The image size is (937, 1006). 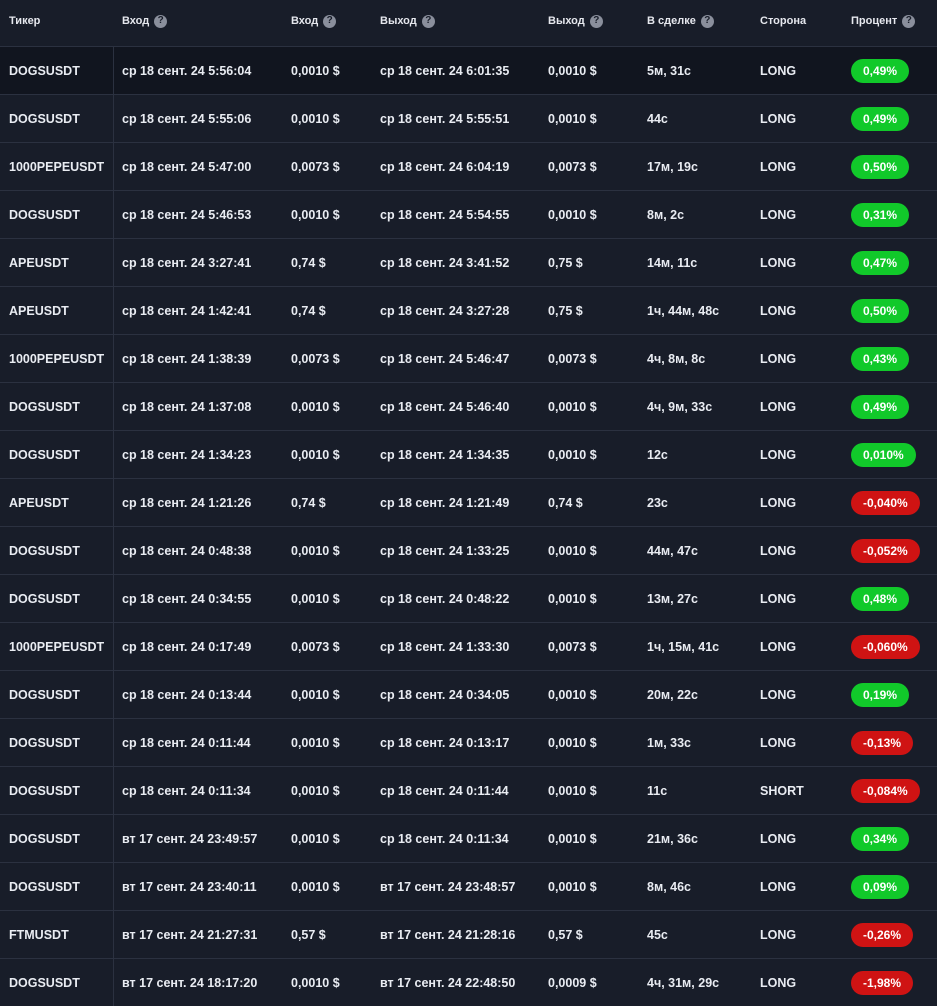 I want to click on row-duration: 44с, so click(x=657, y=118).